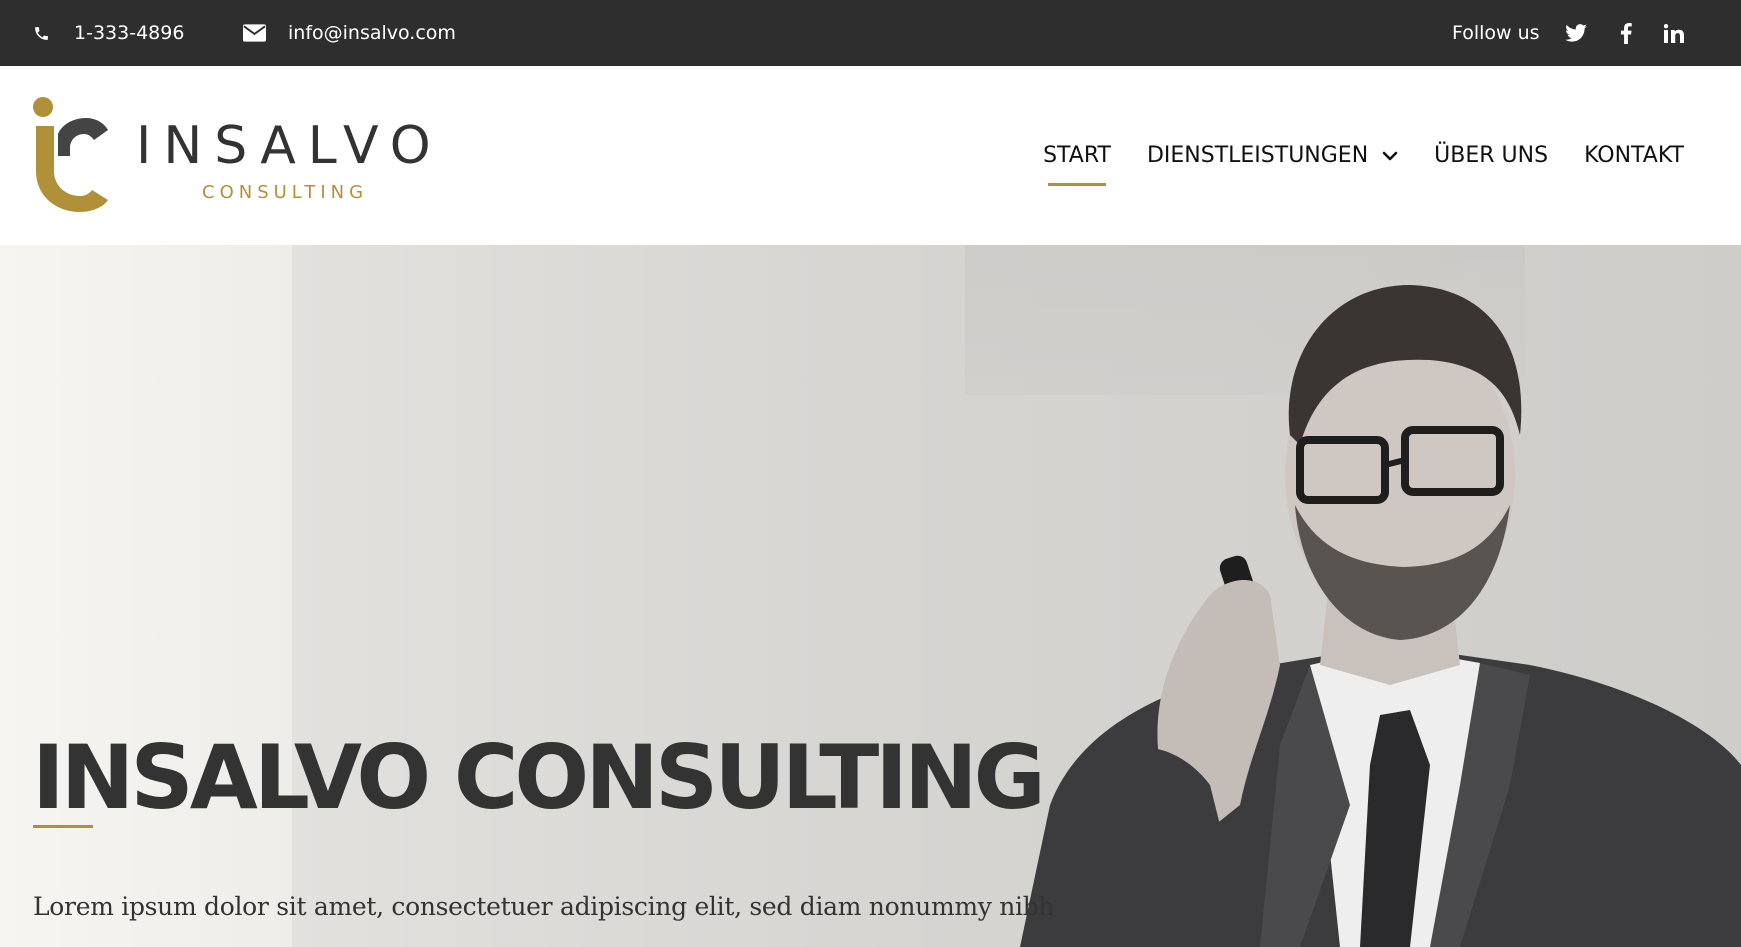  What do you see at coordinates (1626, 33) in the screenshot?
I see `facebook-icon` at bounding box center [1626, 33].